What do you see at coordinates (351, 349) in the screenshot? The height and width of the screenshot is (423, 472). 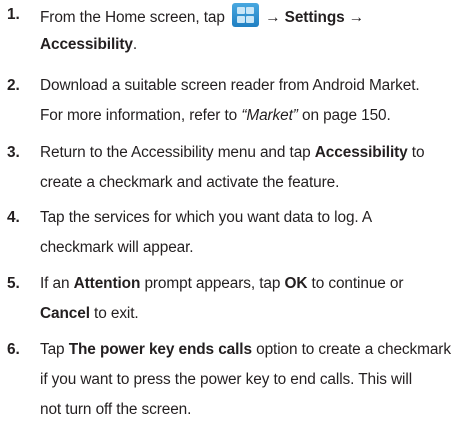 I see `step-text: option to create a checkmark` at bounding box center [351, 349].